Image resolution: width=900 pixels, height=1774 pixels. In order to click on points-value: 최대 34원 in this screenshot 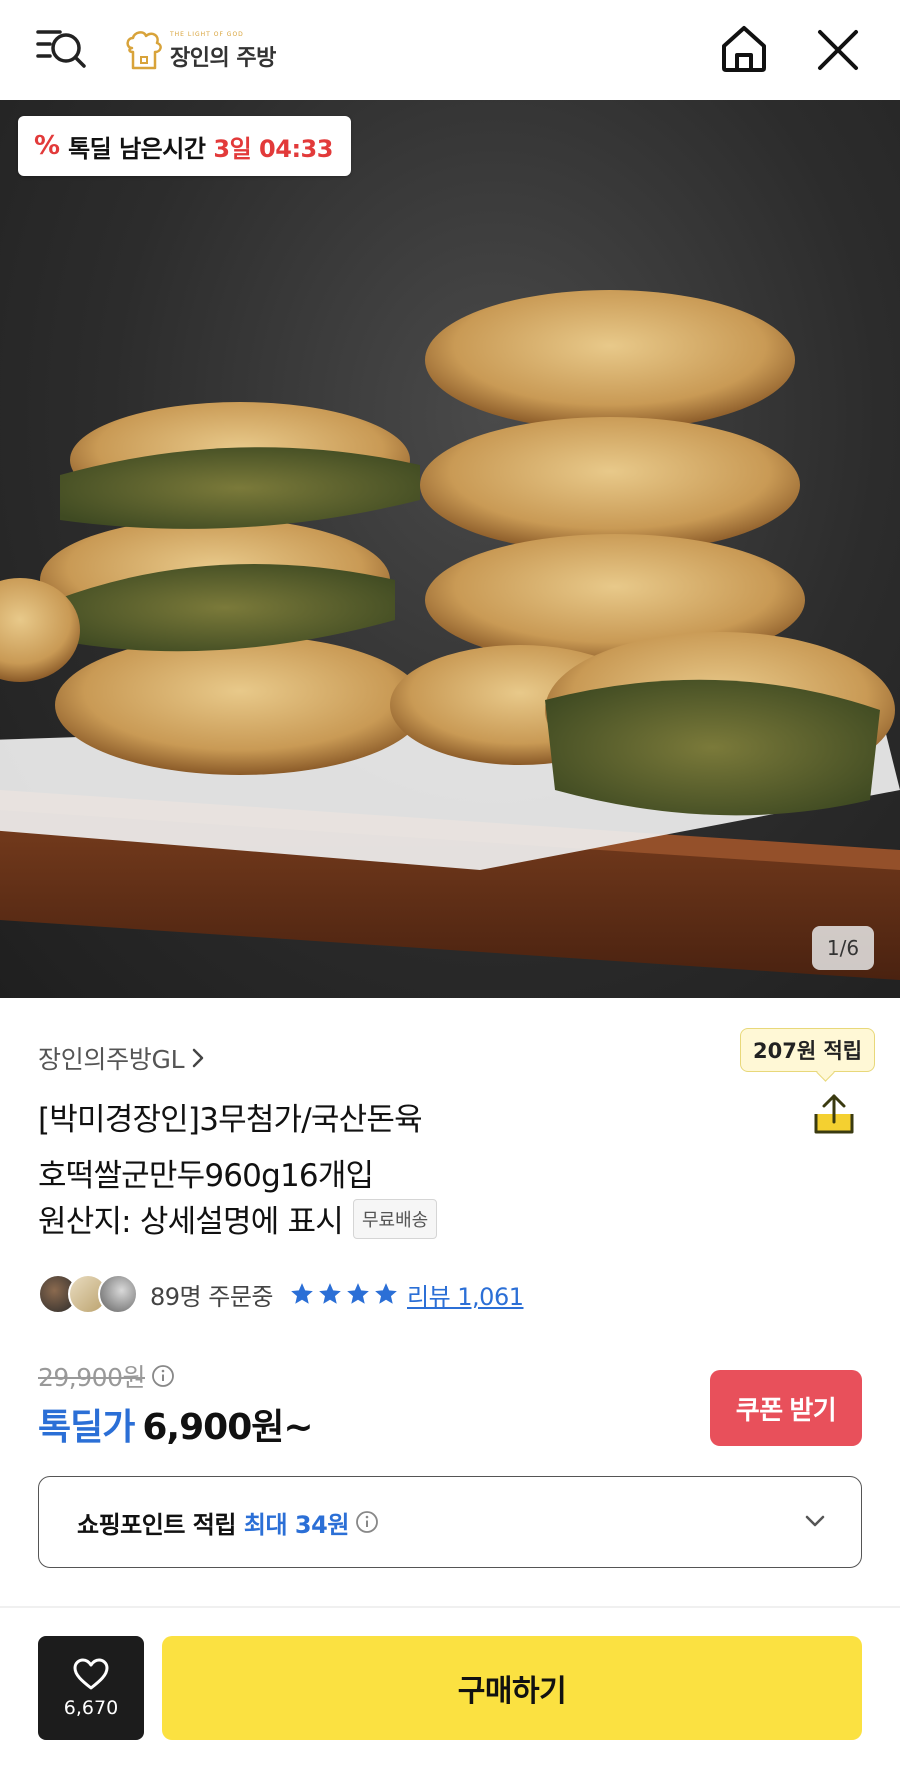, I will do `click(296, 1524)`.